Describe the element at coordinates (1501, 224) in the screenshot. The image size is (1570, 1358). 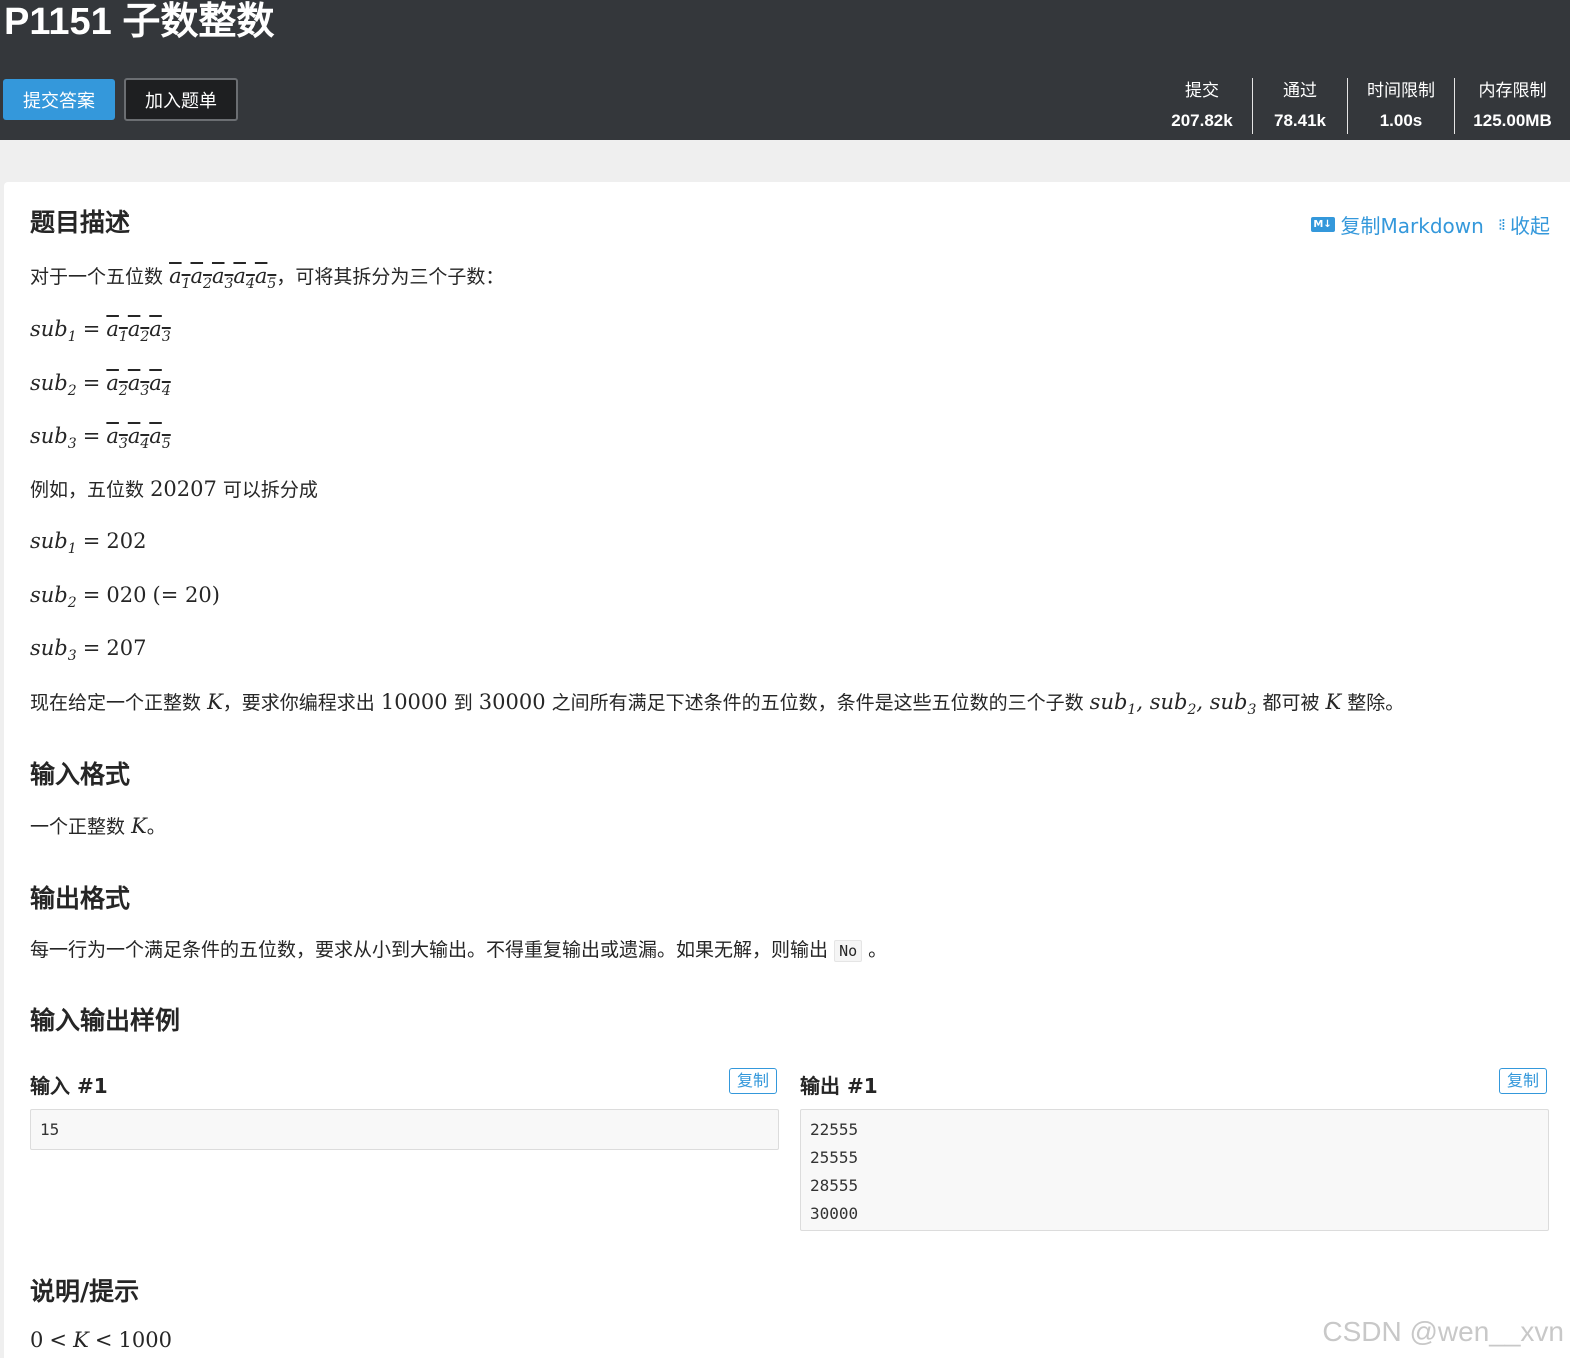
I see `collapse-icon: ⁝⁞` at that location.